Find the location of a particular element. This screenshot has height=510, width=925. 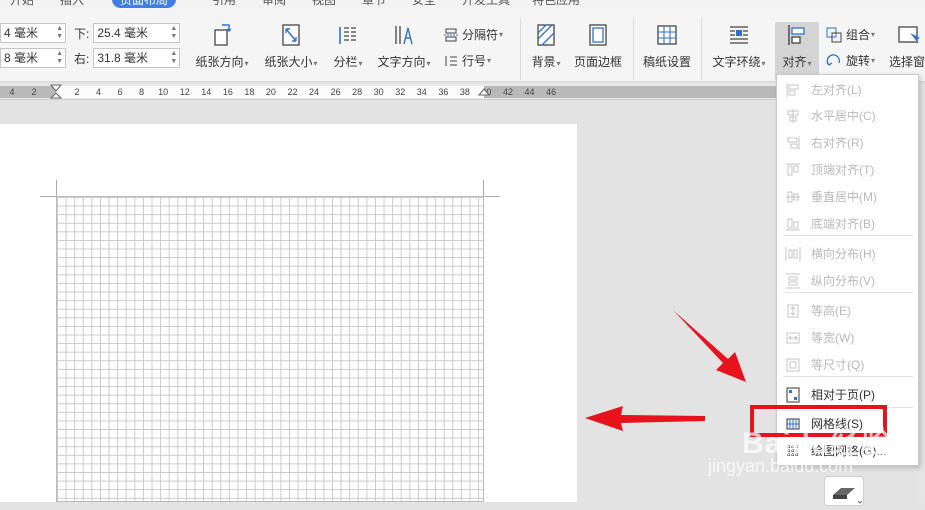

section-break-icon is located at coordinates (451, 34).